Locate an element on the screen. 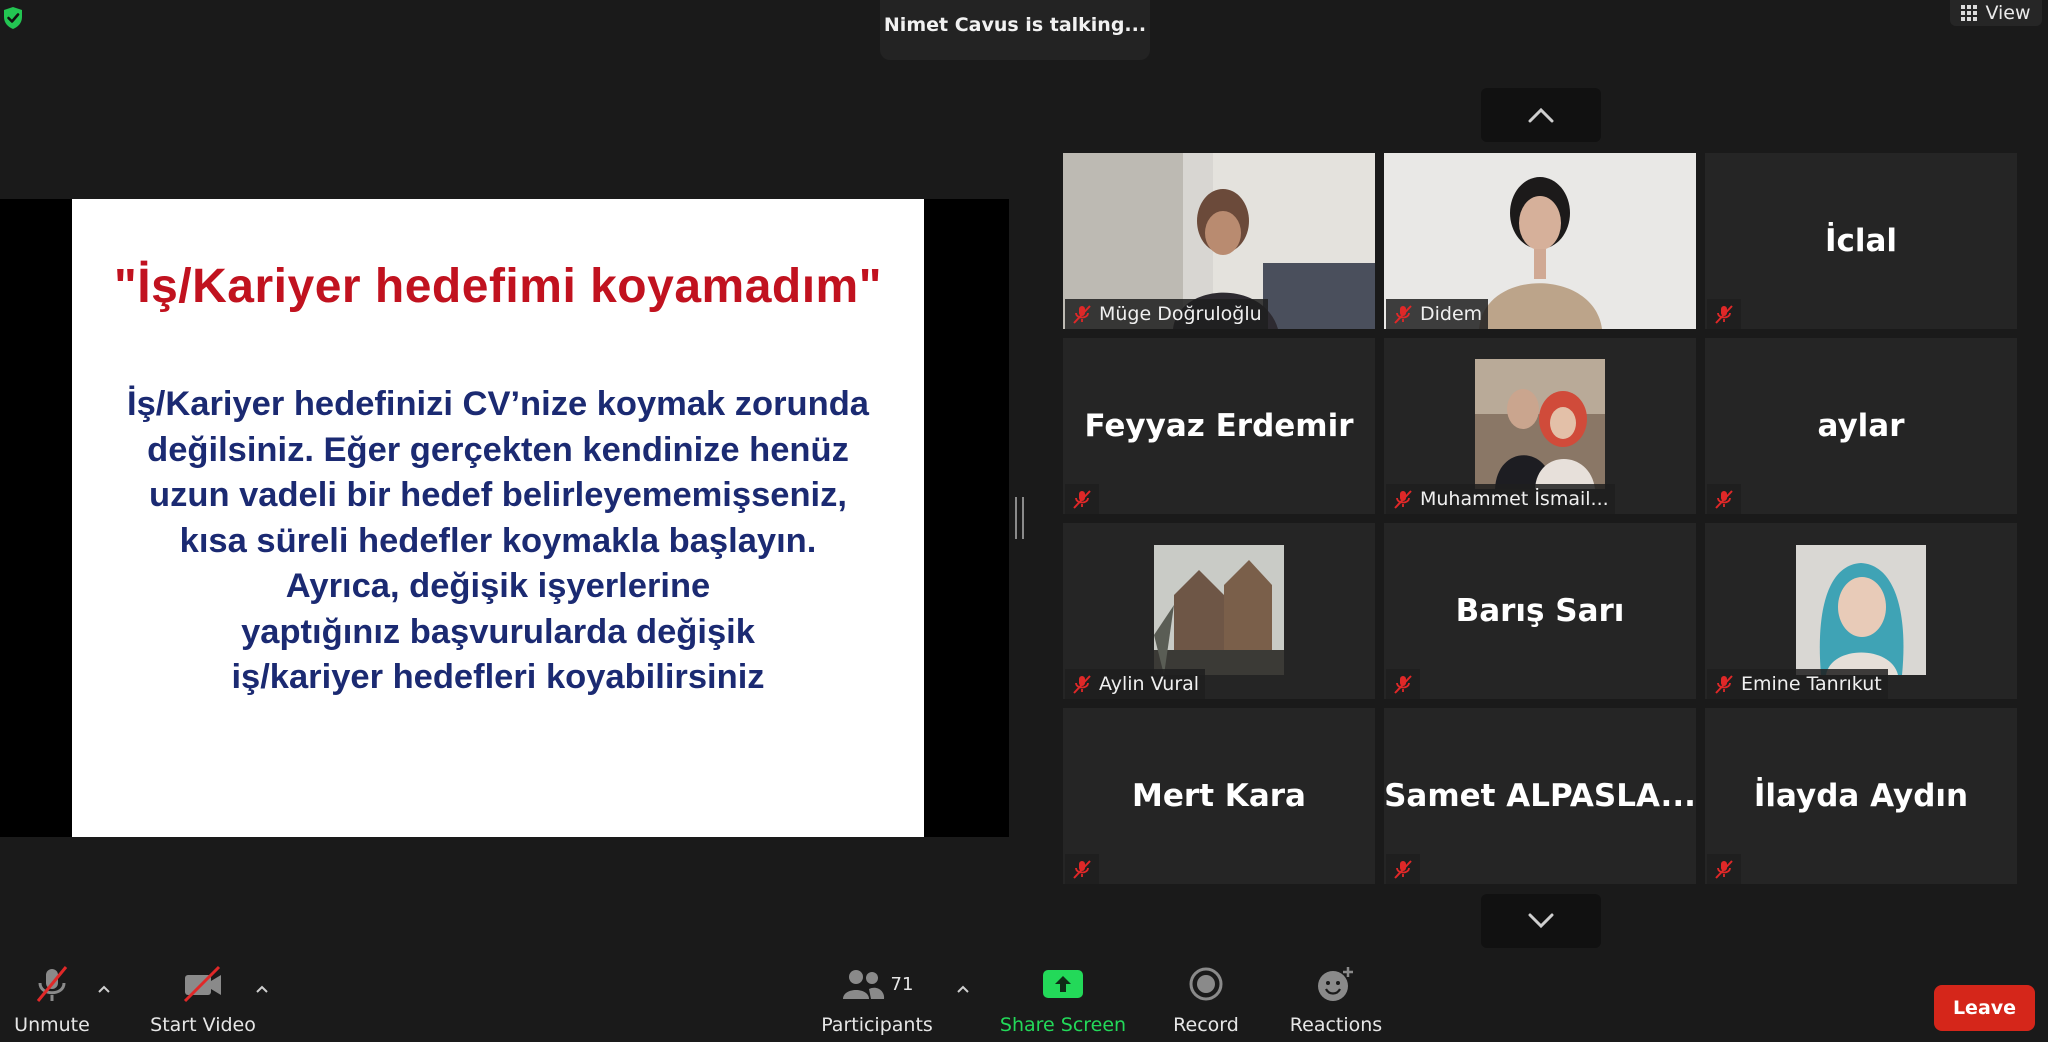 Image resolution: width=2048 pixels, height=1042 pixels. participant-name: Aylin Vural is located at coordinates (1149, 684).